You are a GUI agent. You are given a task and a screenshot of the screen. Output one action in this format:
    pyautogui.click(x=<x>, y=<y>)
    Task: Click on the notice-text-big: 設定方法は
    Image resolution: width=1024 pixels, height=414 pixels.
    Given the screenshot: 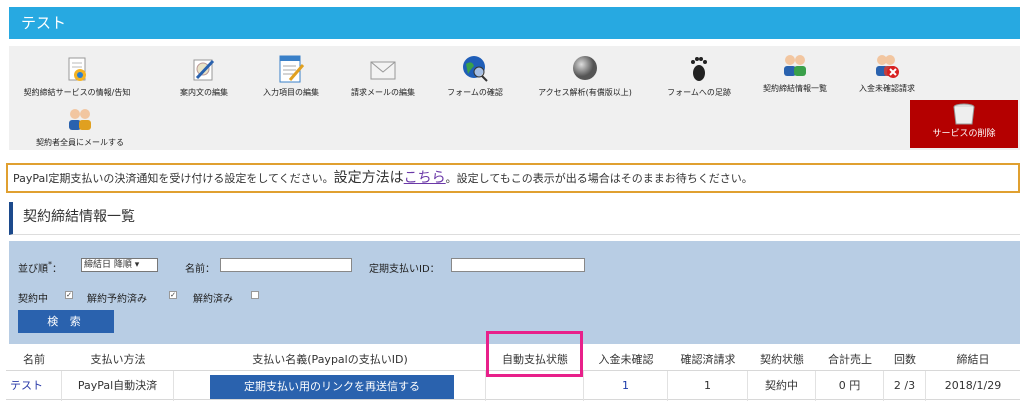 What is the action you would take?
    pyautogui.click(x=368, y=178)
    